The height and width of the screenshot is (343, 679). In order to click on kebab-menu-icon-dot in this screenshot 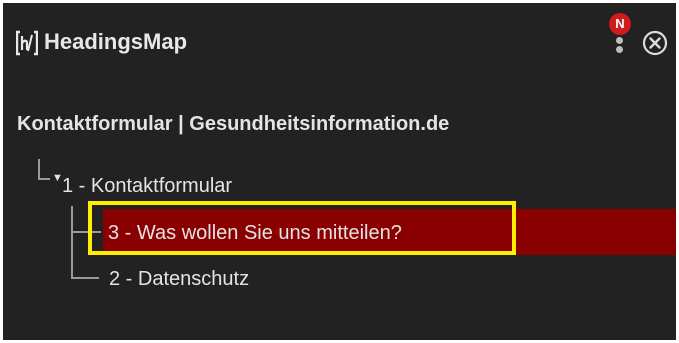, I will do `click(619, 49)`.